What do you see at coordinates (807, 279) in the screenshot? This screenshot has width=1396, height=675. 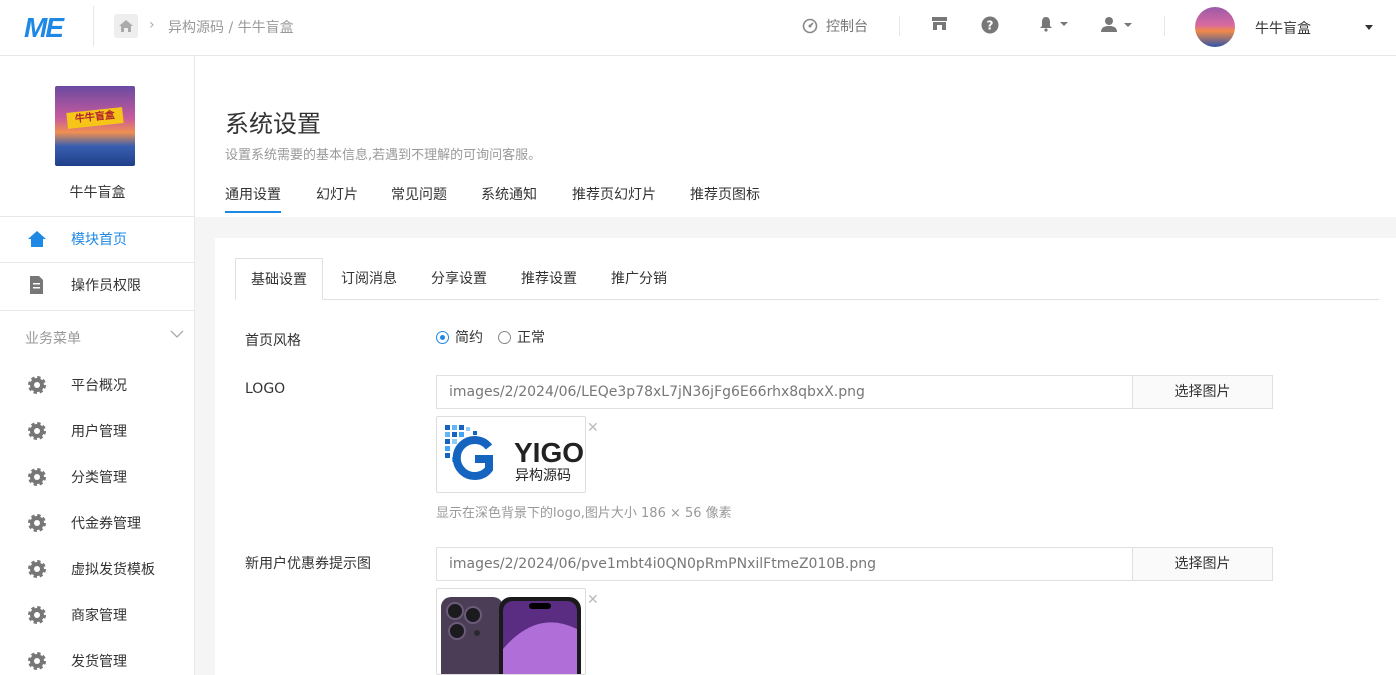 I see `basic-settings-tabs: 基础设置 订阅消息 分享设置 推荐设置 推广分销` at bounding box center [807, 279].